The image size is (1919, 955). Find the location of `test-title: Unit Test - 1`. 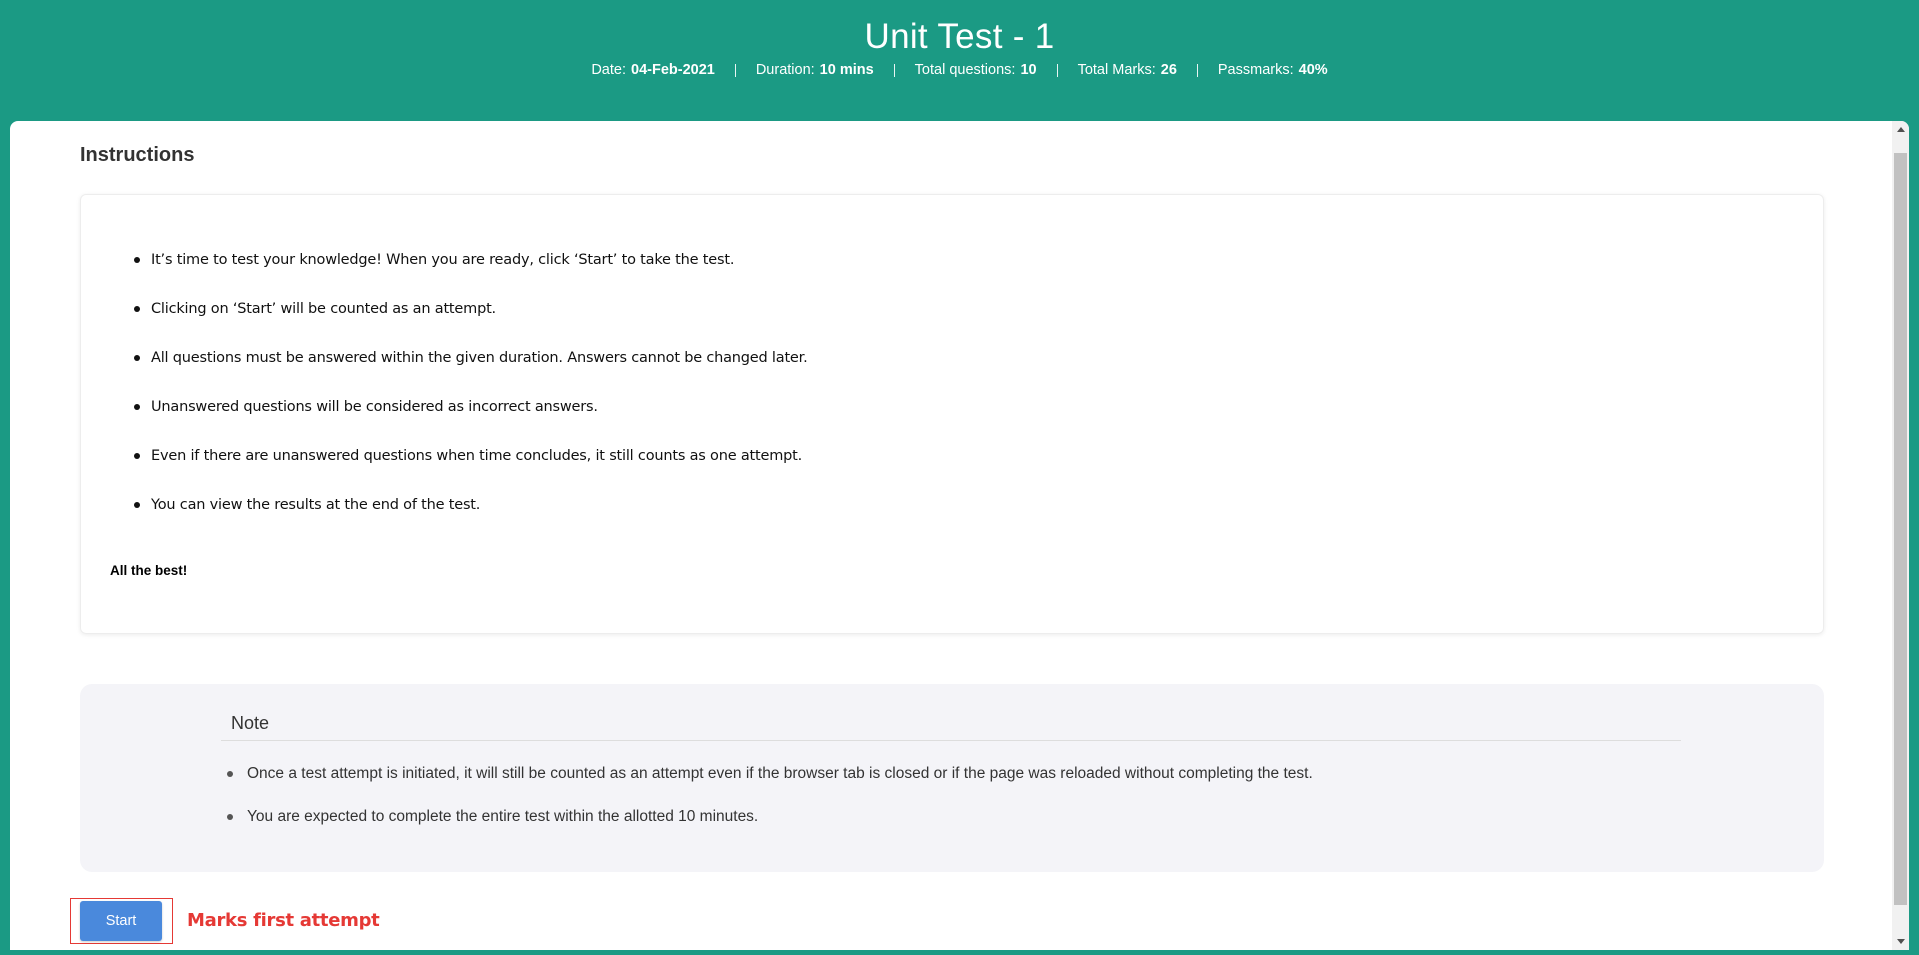

test-title: Unit Test - 1 is located at coordinates (959, 36).